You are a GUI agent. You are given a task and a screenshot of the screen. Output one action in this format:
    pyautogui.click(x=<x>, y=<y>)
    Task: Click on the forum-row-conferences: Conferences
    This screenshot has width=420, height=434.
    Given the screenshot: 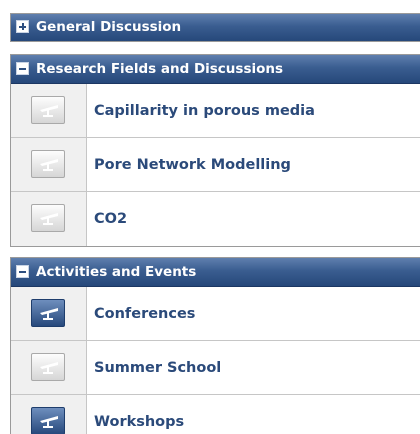 What is the action you would take?
    pyautogui.click(x=215, y=314)
    